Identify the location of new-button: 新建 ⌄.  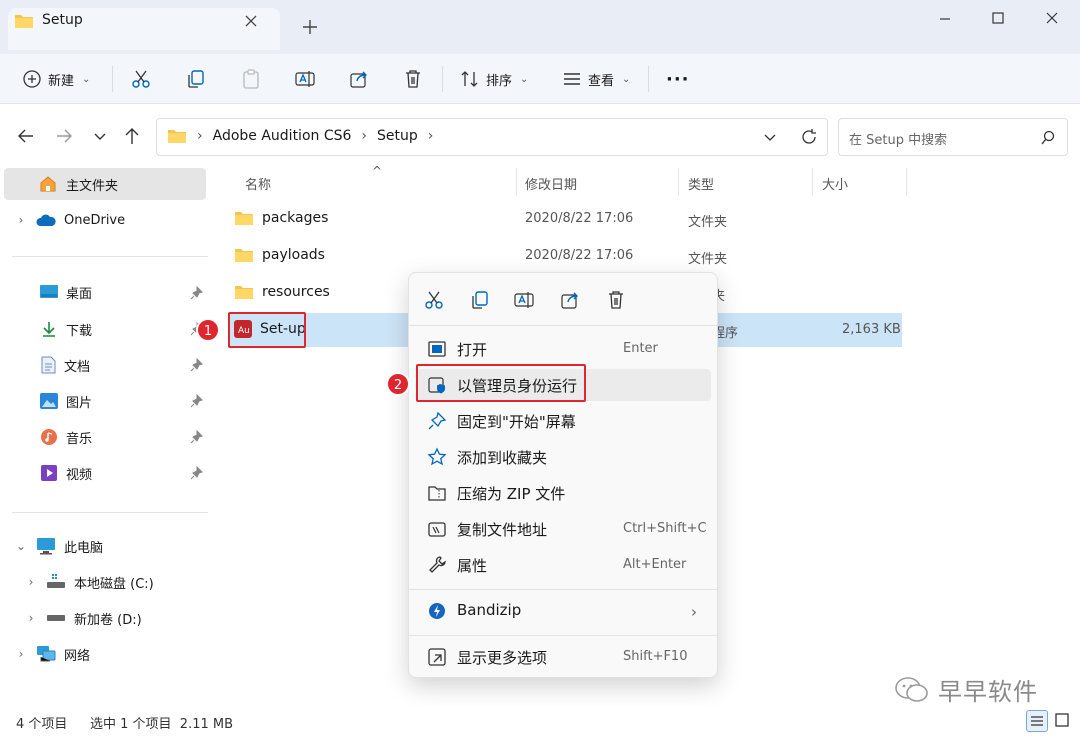
(56, 79).